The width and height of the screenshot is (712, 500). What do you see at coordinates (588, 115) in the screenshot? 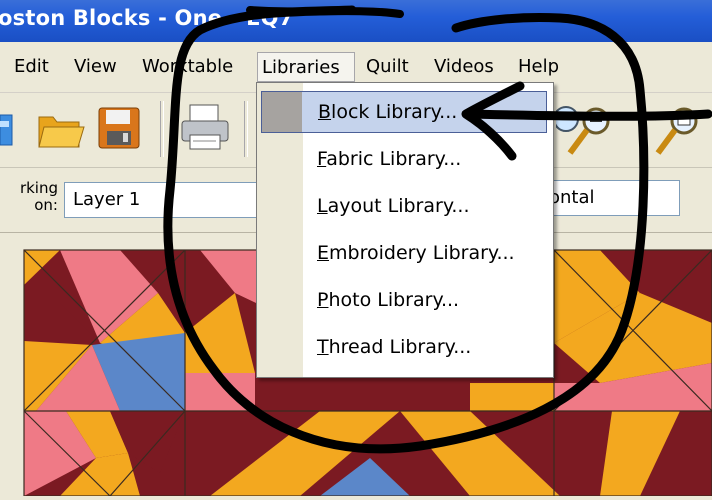
I see `annotation-arrow-icon` at bounding box center [588, 115].